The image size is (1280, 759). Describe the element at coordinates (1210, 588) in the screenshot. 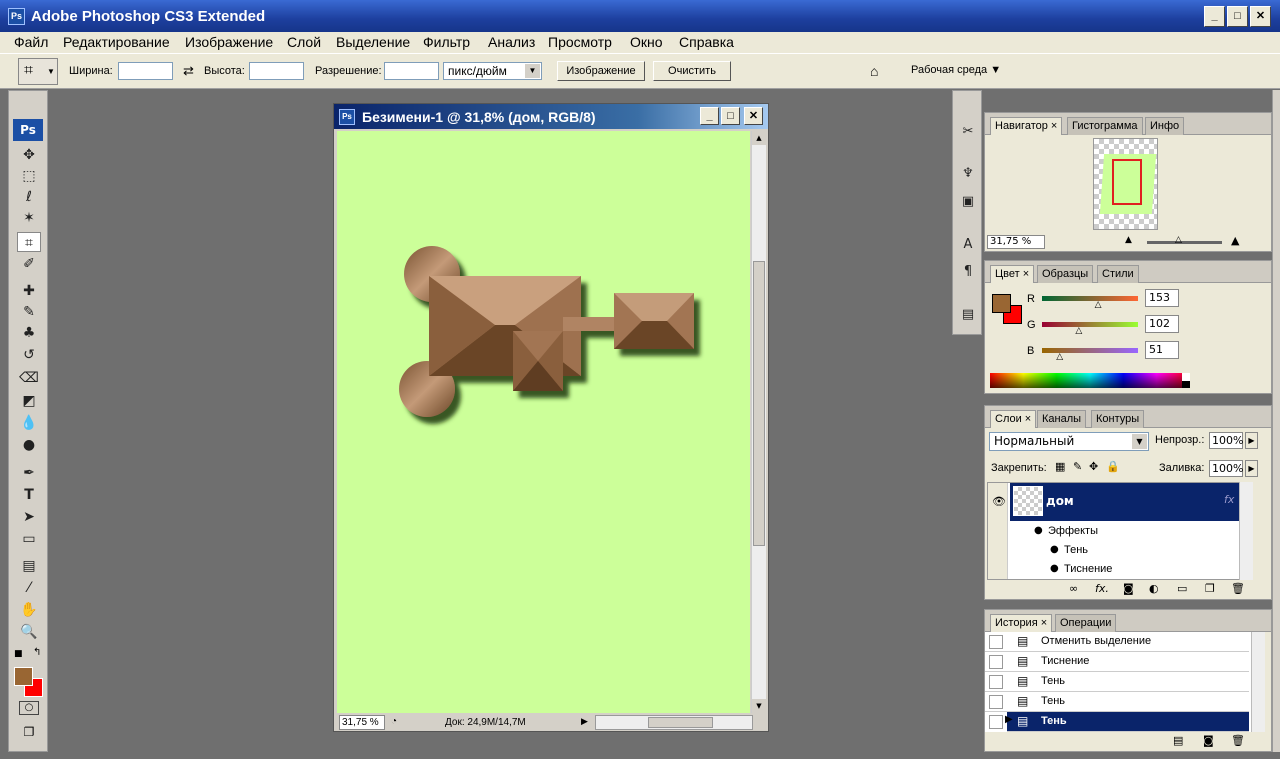

I see `new-layer-icon: ❐` at that location.